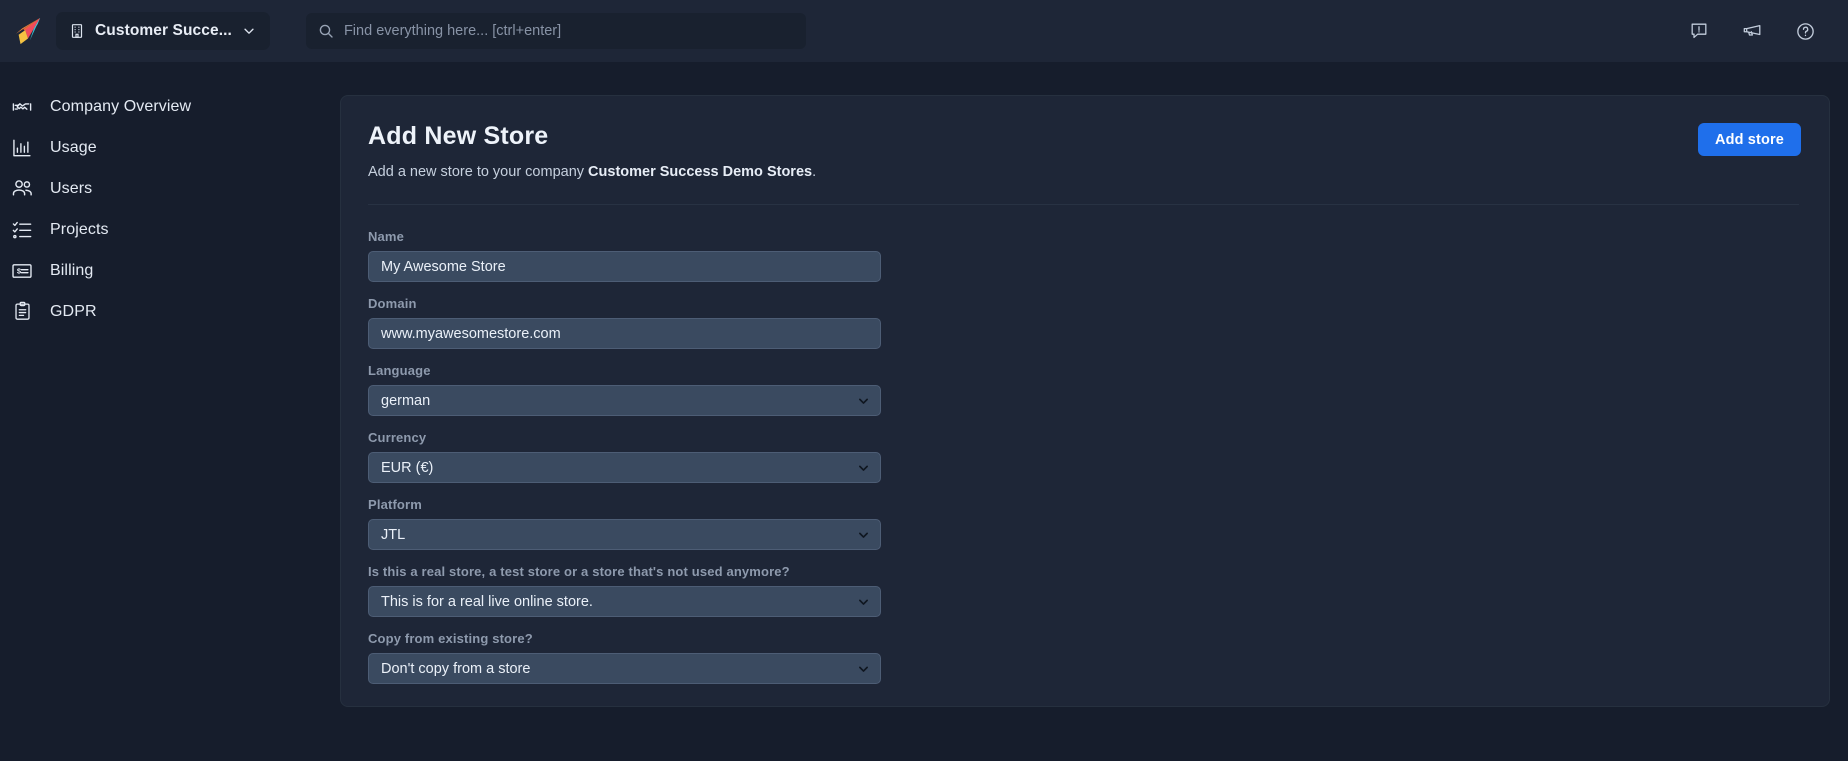  Describe the element at coordinates (249, 31) in the screenshot. I see `chevron-down-icon` at that location.